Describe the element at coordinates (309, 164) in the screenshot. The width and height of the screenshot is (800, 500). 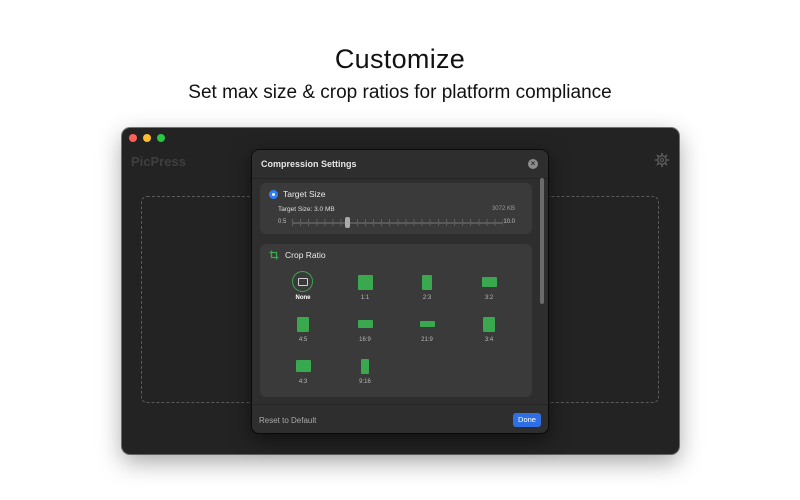
I see `dialog-title: Compression Settings` at that location.